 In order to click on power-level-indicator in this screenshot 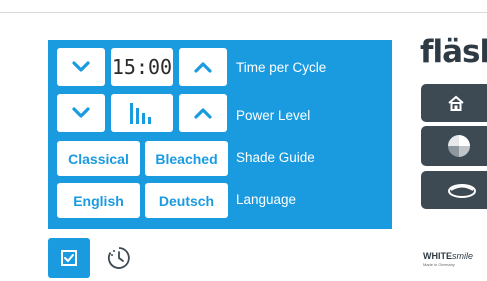, I will do `click(142, 113)`.